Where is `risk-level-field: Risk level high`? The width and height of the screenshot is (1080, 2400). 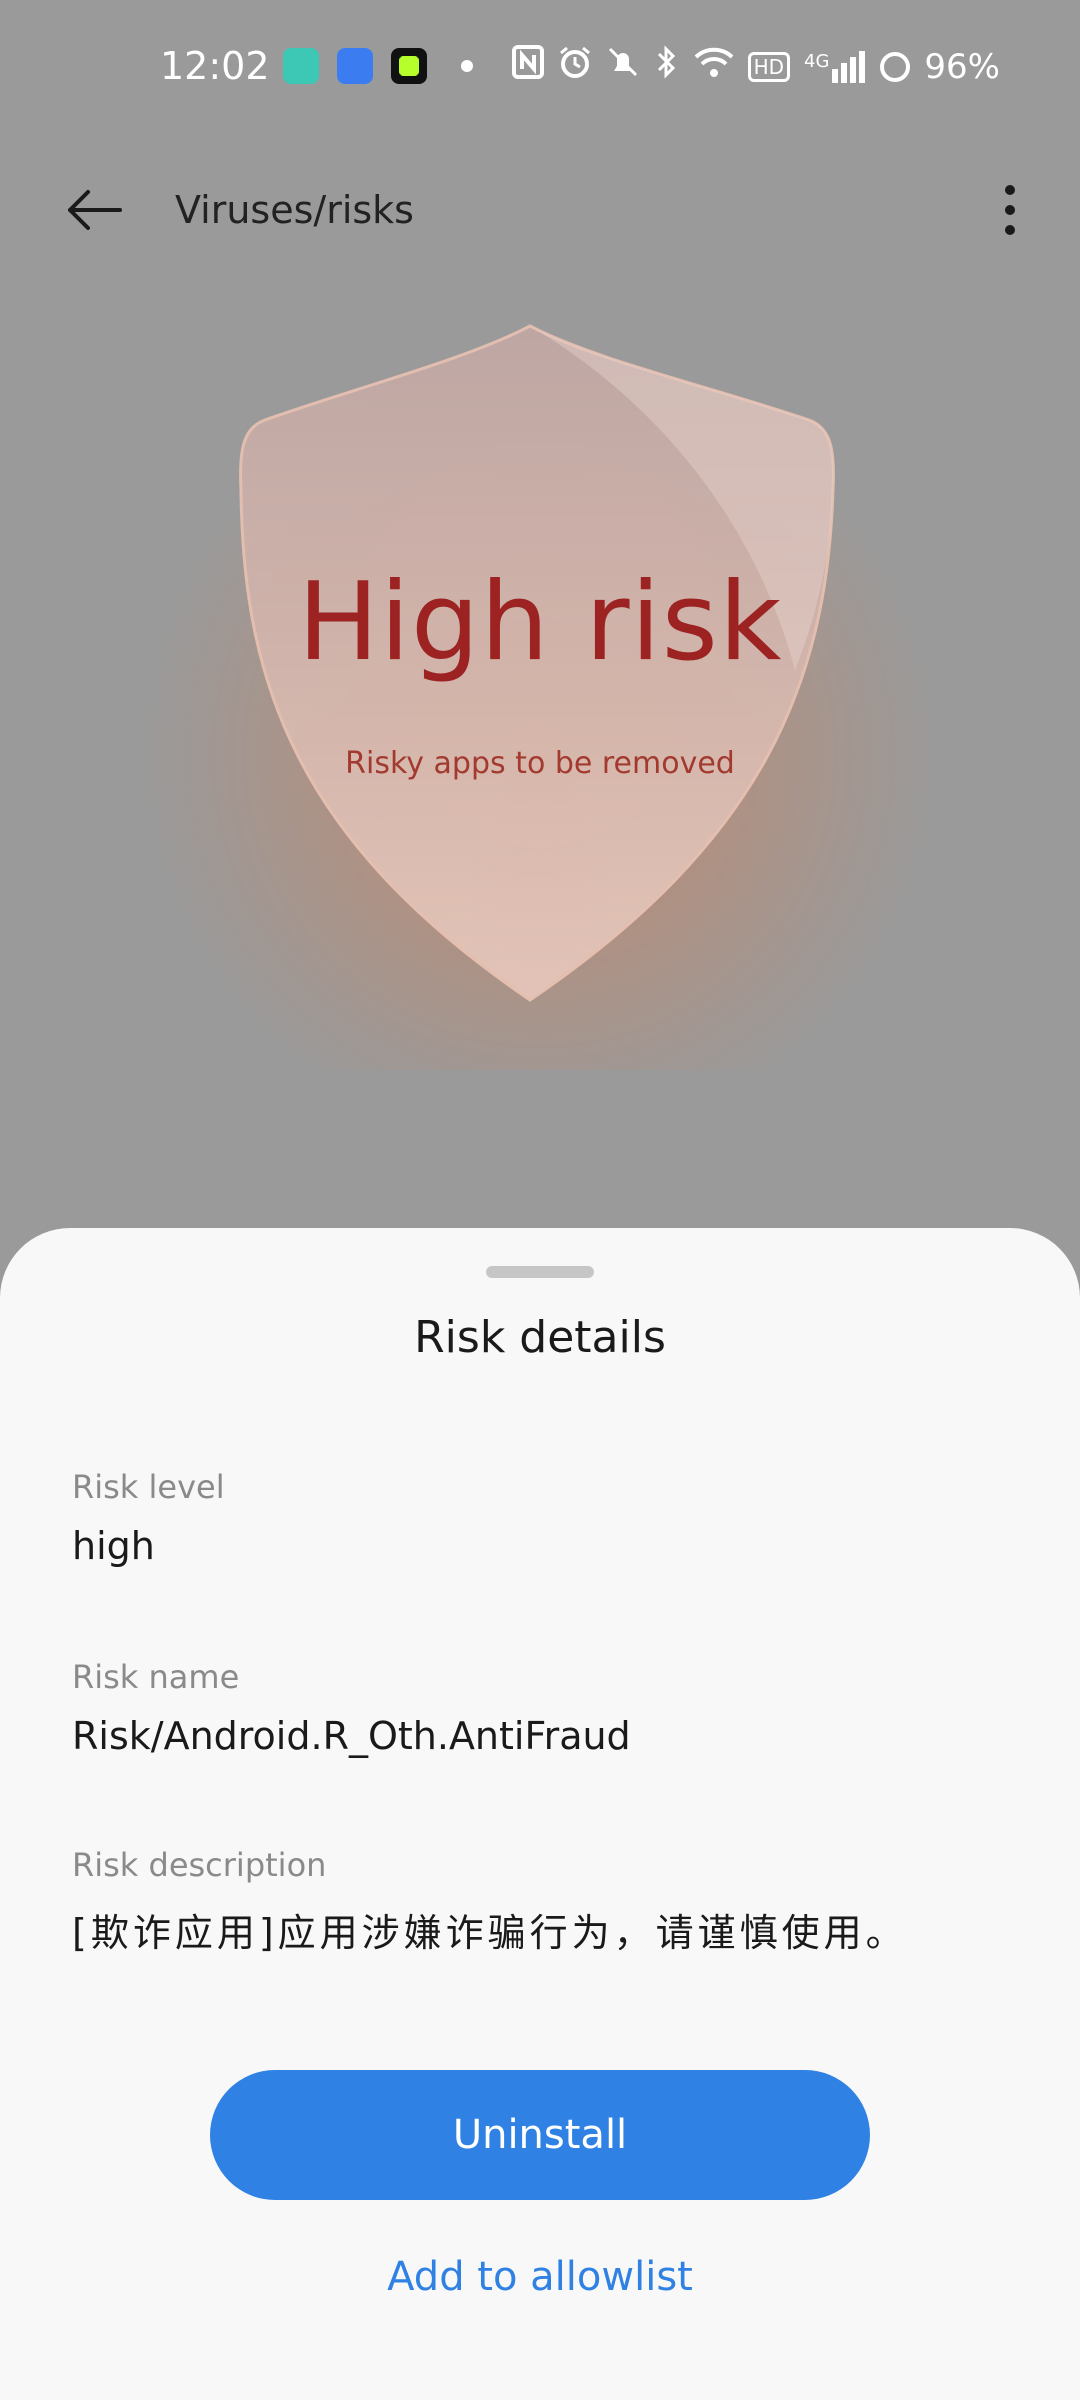 risk-level-field: Risk level high is located at coordinates (542, 1518).